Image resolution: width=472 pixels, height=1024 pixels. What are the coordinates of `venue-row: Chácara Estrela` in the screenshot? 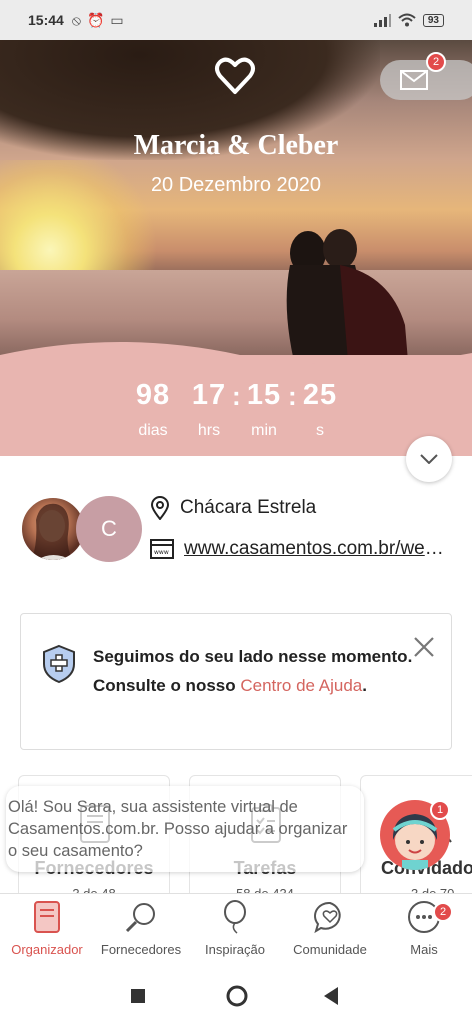 It's located at (233, 508).